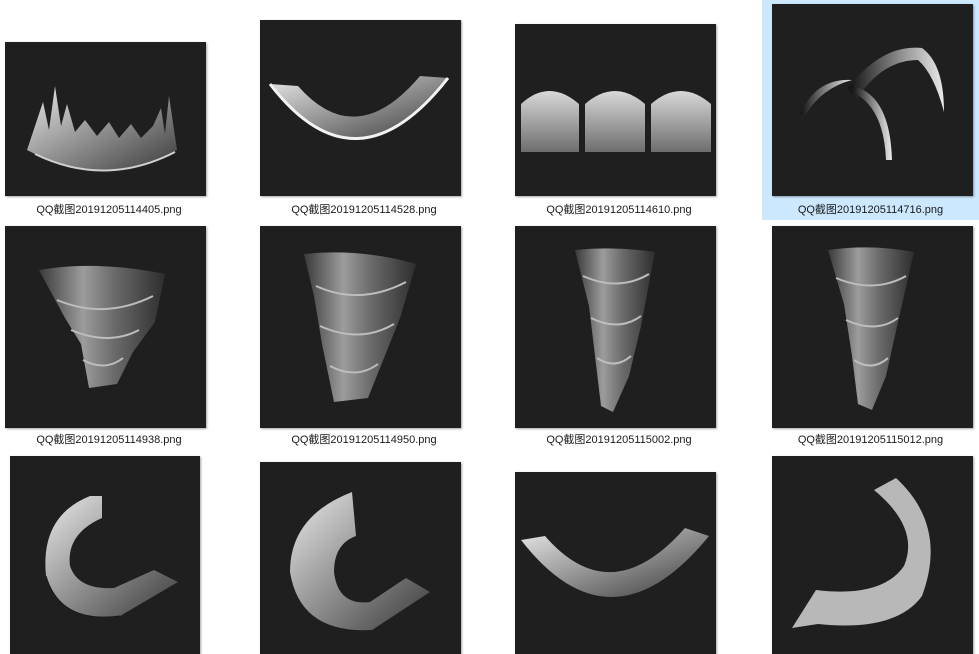 The width and height of the screenshot is (979, 654). Describe the element at coordinates (870, 210) in the screenshot. I see `file-name: QQ截图20191205114716.png` at that location.